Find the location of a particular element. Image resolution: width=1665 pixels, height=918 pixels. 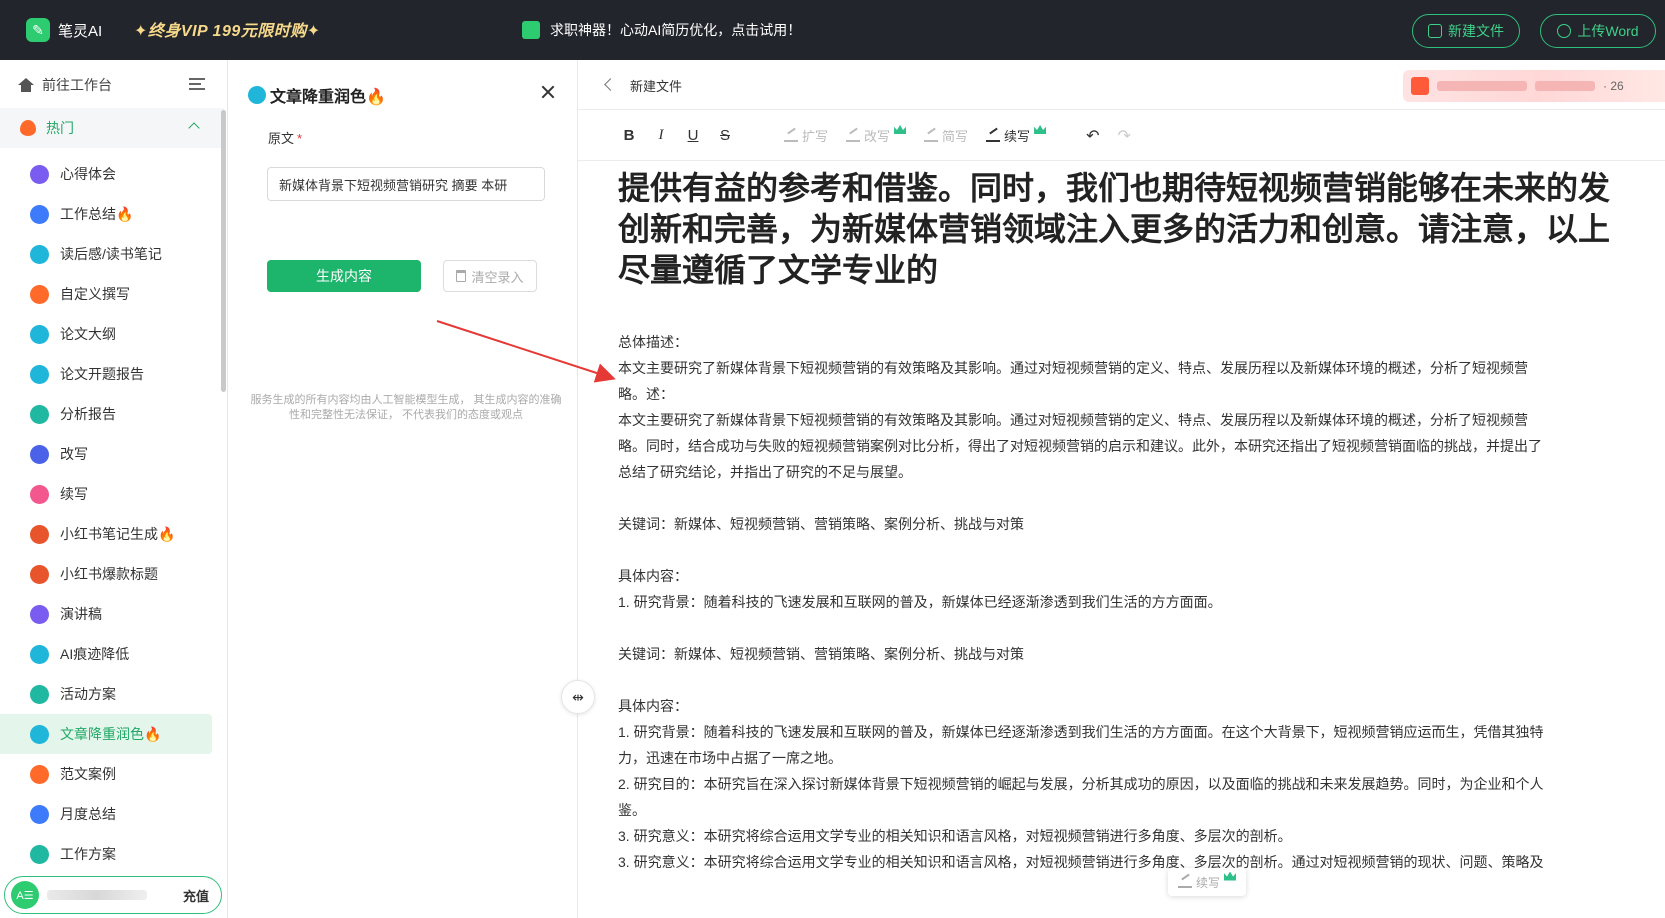

redo-icon: ↷ is located at coordinates (1123, 136).